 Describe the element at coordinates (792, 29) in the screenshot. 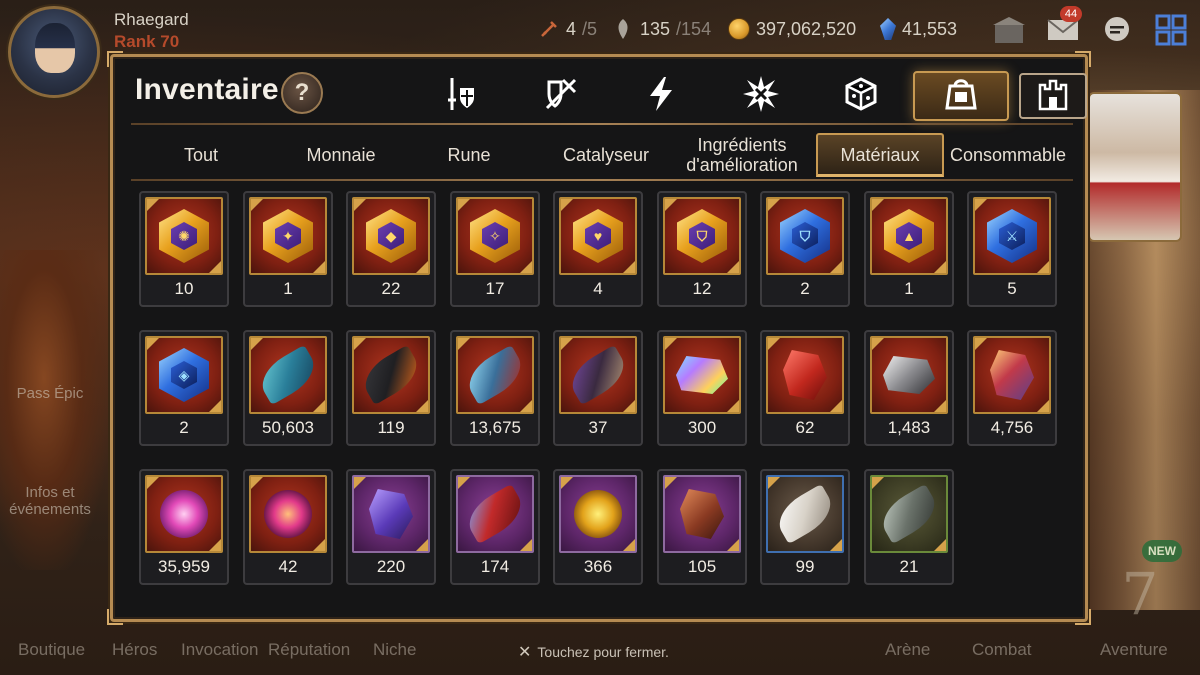

I see `gold-resource: 397,062,520` at that location.